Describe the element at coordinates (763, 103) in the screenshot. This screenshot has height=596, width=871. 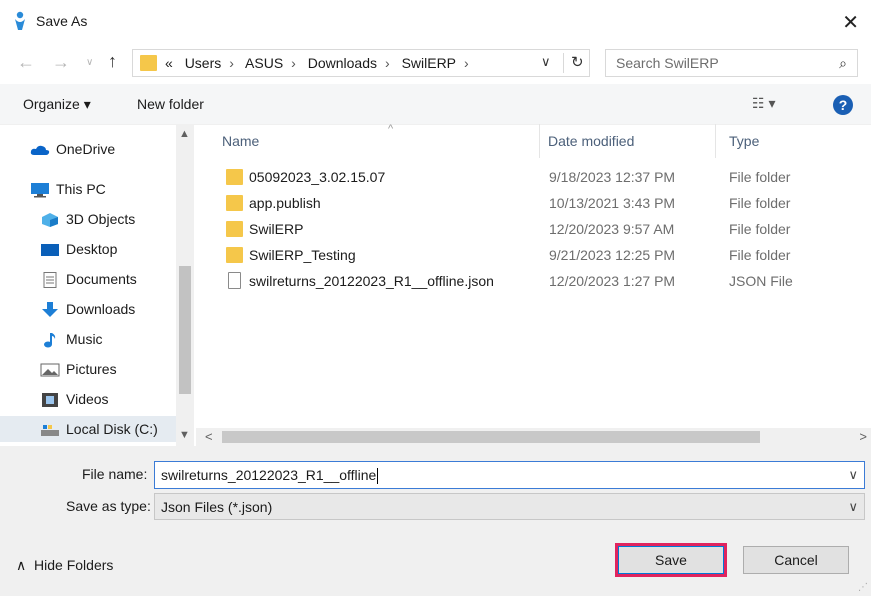
I see `view-options-icon: ☷ ▾` at that location.